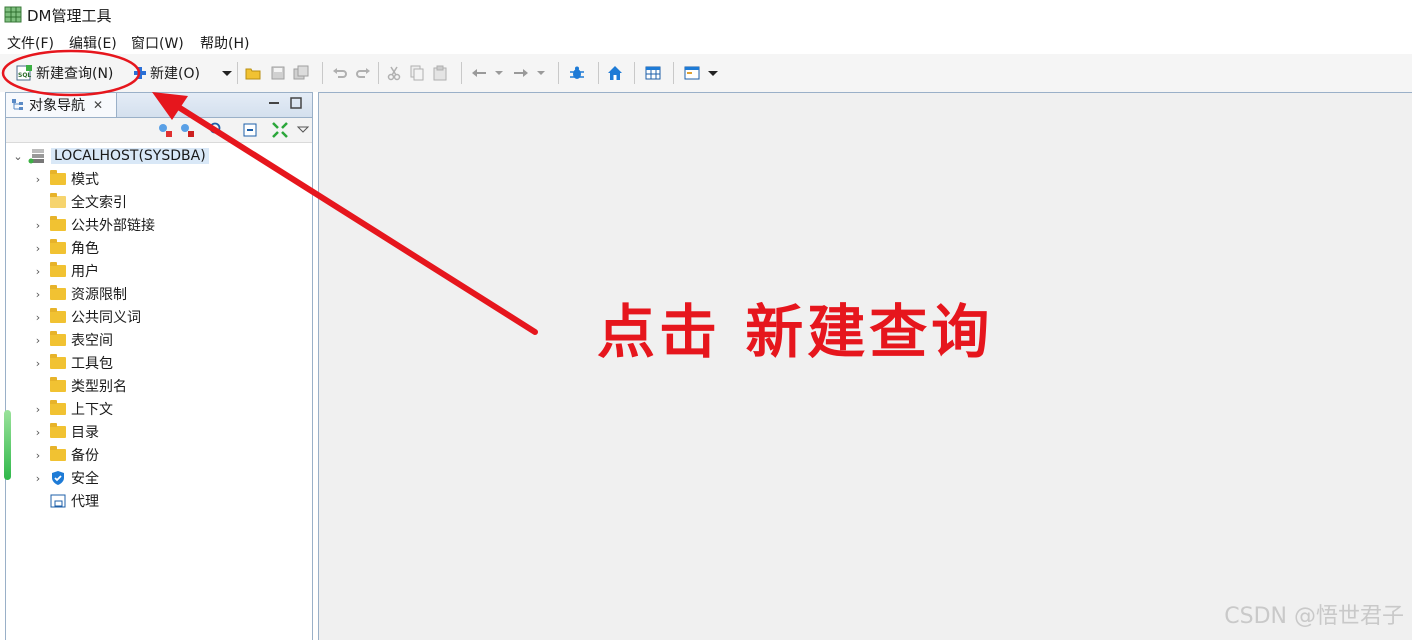 The height and width of the screenshot is (640, 1412). Describe the element at coordinates (57, 106) in the screenshot. I see `nav-tab-title: 对象导航` at that location.